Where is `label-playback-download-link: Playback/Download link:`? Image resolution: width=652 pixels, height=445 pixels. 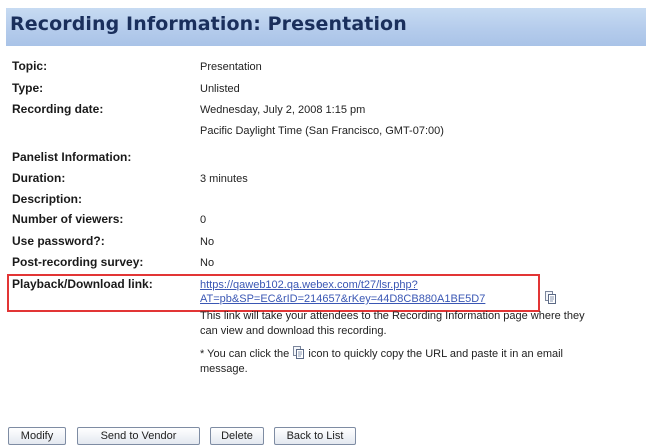
label-playback-download-link: Playback/Download link: is located at coordinates (82, 284).